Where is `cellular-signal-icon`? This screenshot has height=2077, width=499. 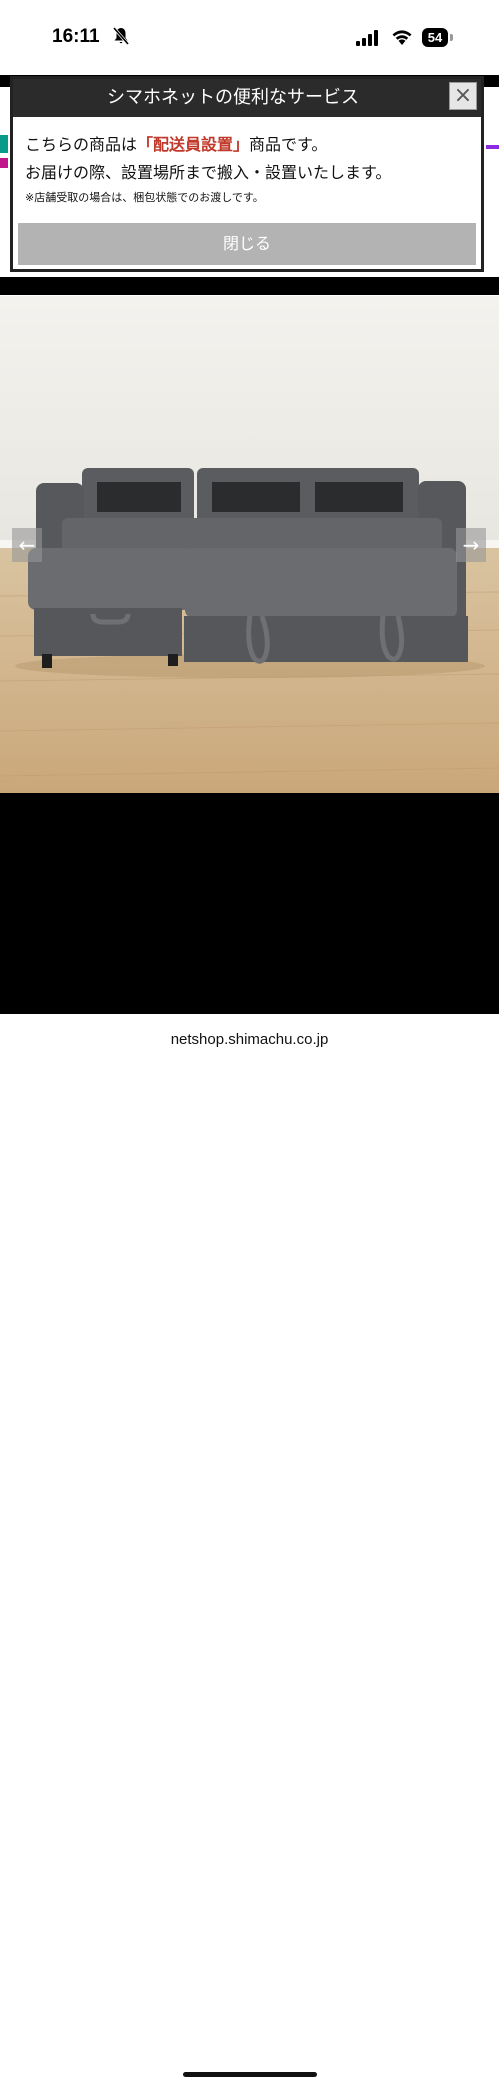
cellular-signal-icon is located at coordinates (367, 38).